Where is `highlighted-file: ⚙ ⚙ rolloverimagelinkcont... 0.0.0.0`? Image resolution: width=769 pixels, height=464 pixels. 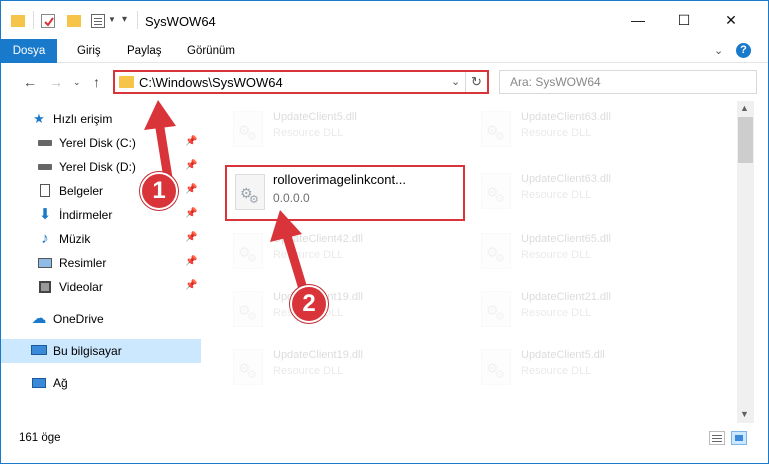 highlighted-file: ⚙ ⚙ rolloverimagelinkcont... 0.0.0.0 is located at coordinates (345, 193).